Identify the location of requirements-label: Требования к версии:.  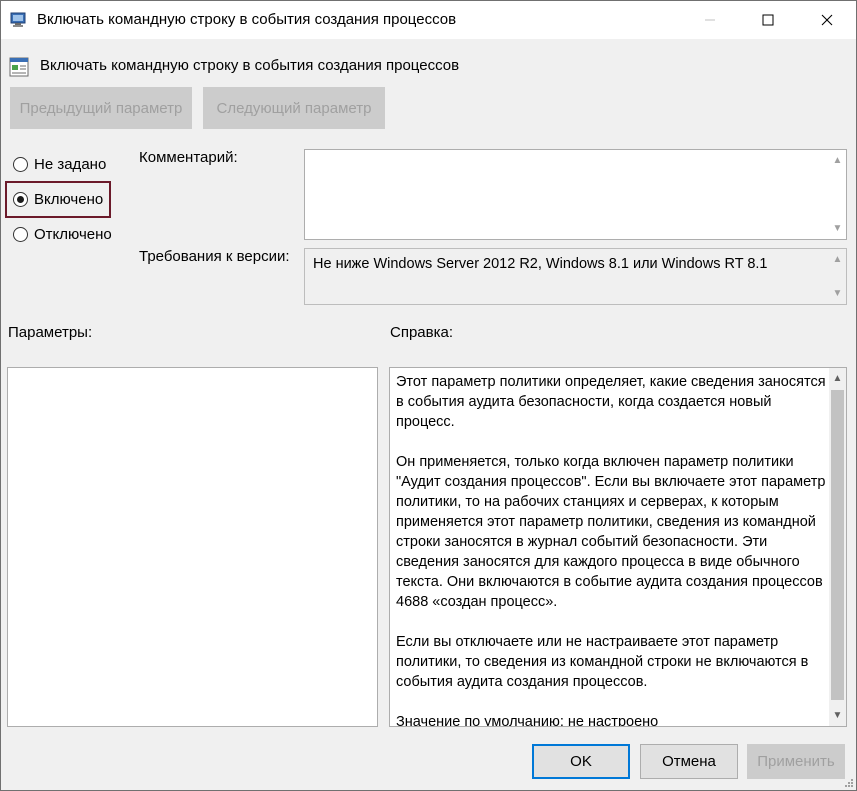
(214, 256).